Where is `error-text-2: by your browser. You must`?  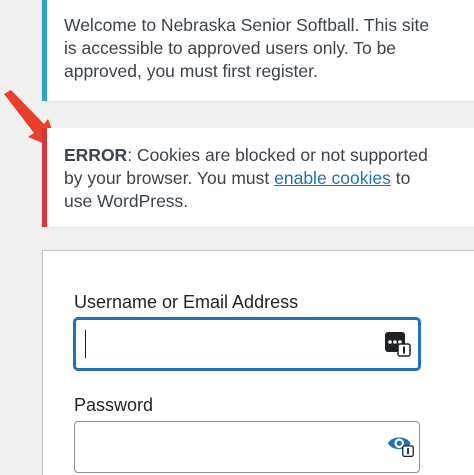 error-text-2: by your browser. You must is located at coordinates (169, 178).